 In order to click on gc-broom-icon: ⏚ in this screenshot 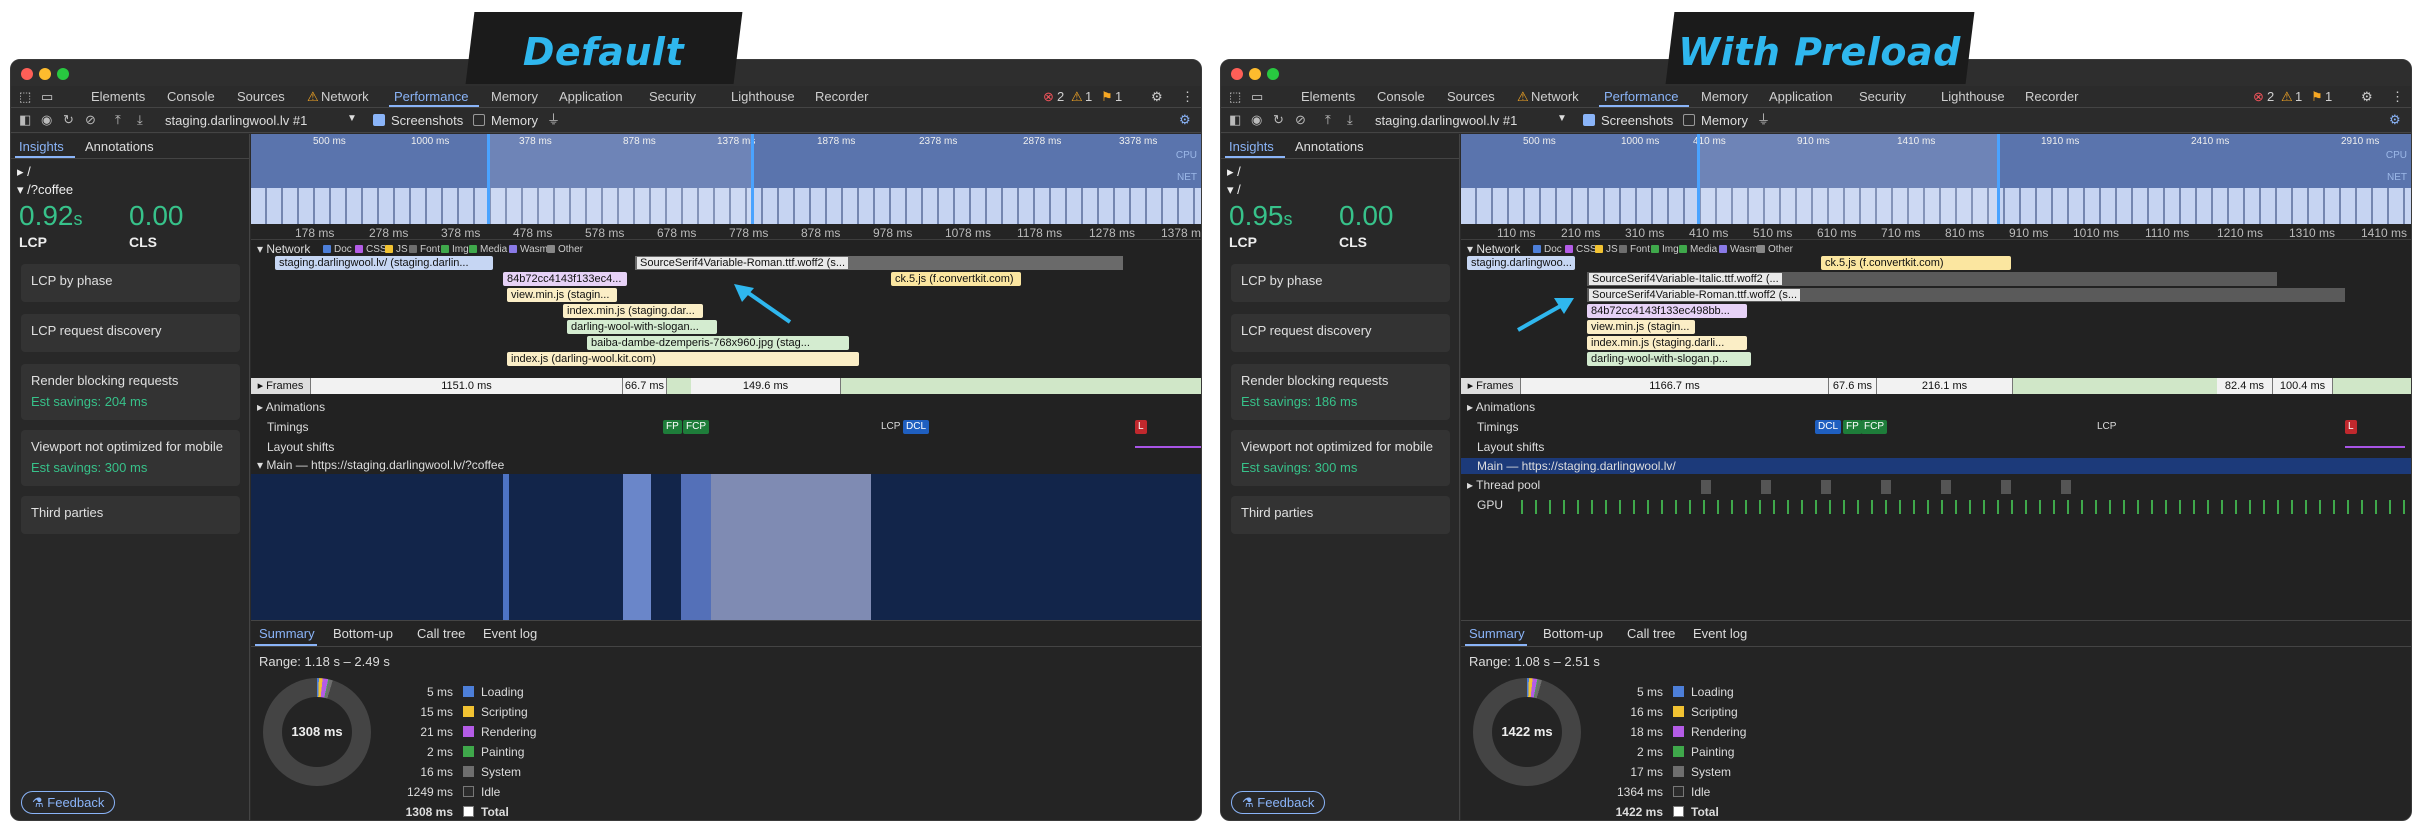, I will do `click(553, 120)`.